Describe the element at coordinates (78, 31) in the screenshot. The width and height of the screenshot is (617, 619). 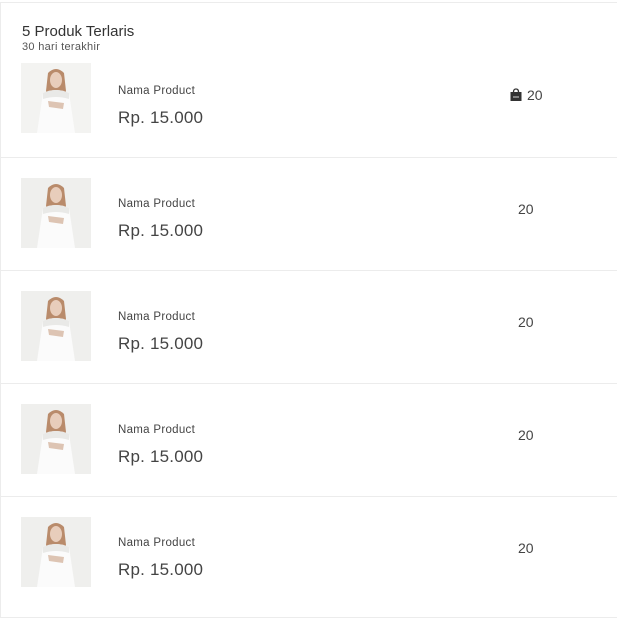
I see `card-title: 5 Produk Terlaris` at that location.